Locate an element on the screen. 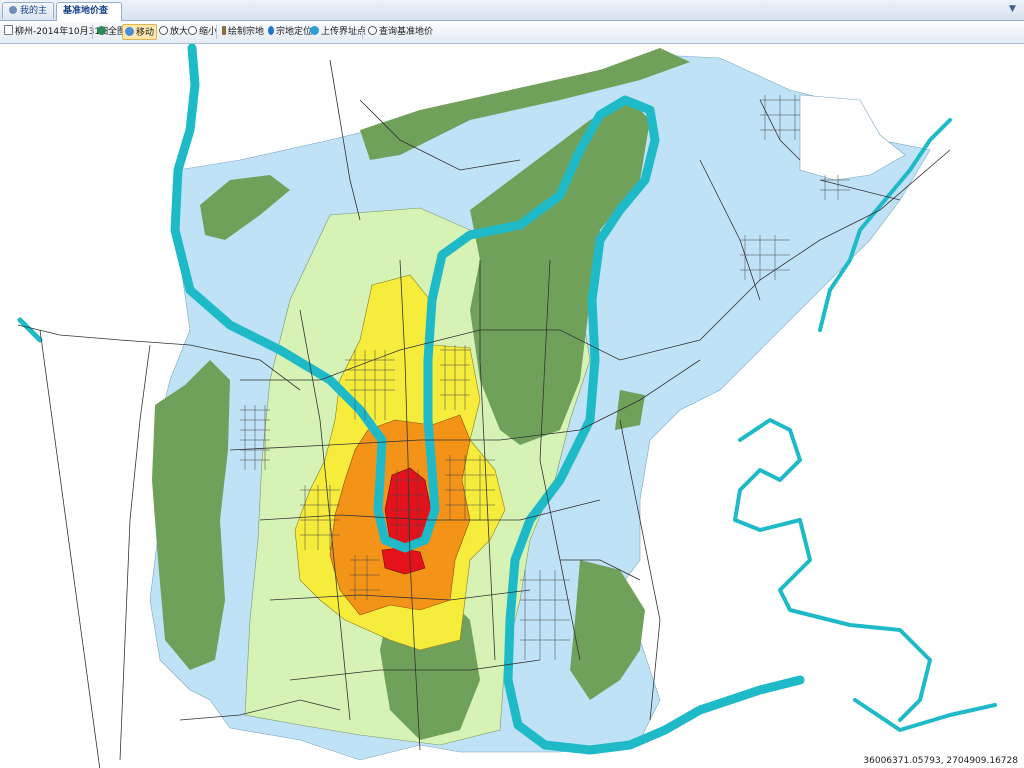  upload-icon is located at coordinates (314, 30).